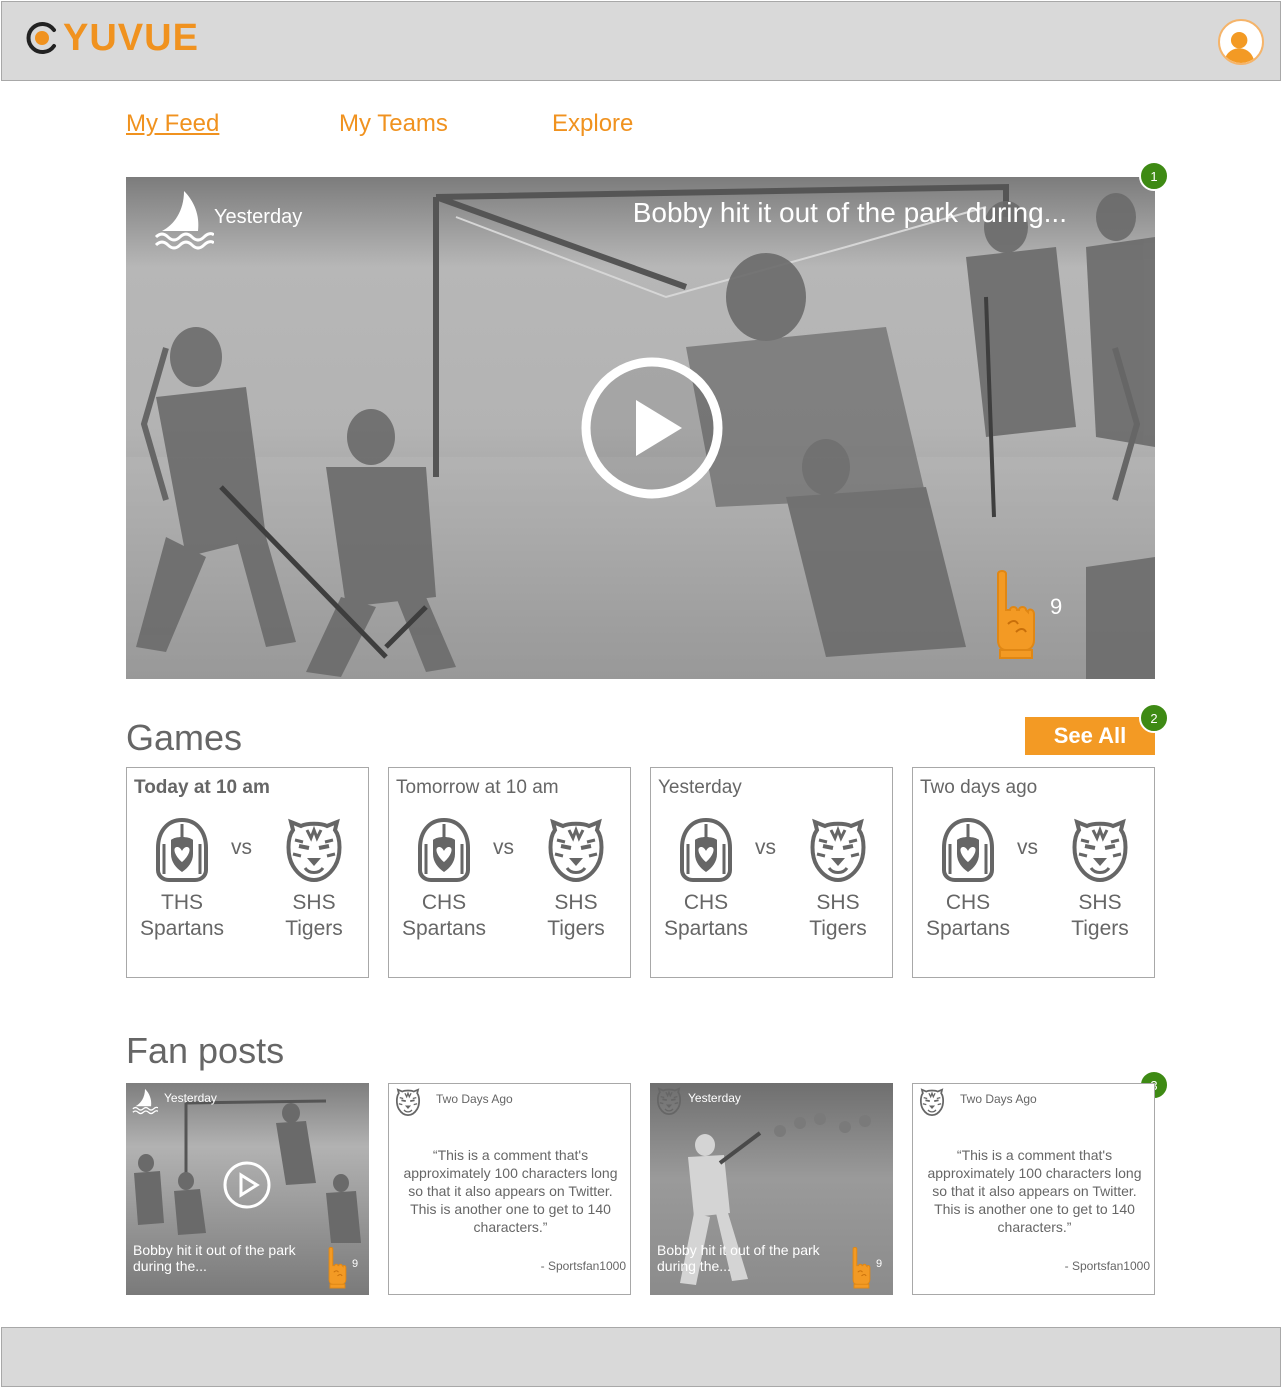 The height and width of the screenshot is (1388, 1283). I want to click on fan-posts-section-title: Fan posts, so click(205, 1050).